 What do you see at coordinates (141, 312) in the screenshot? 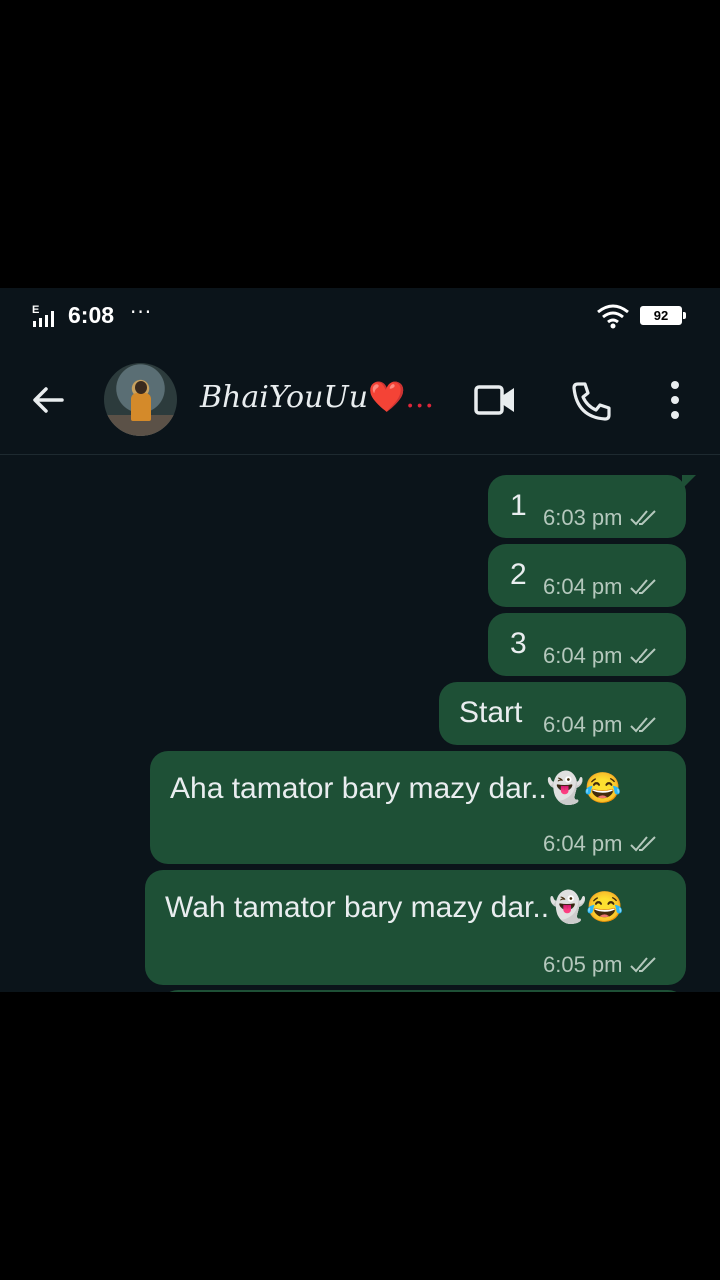
I see `notification-dots: ···` at bounding box center [141, 312].